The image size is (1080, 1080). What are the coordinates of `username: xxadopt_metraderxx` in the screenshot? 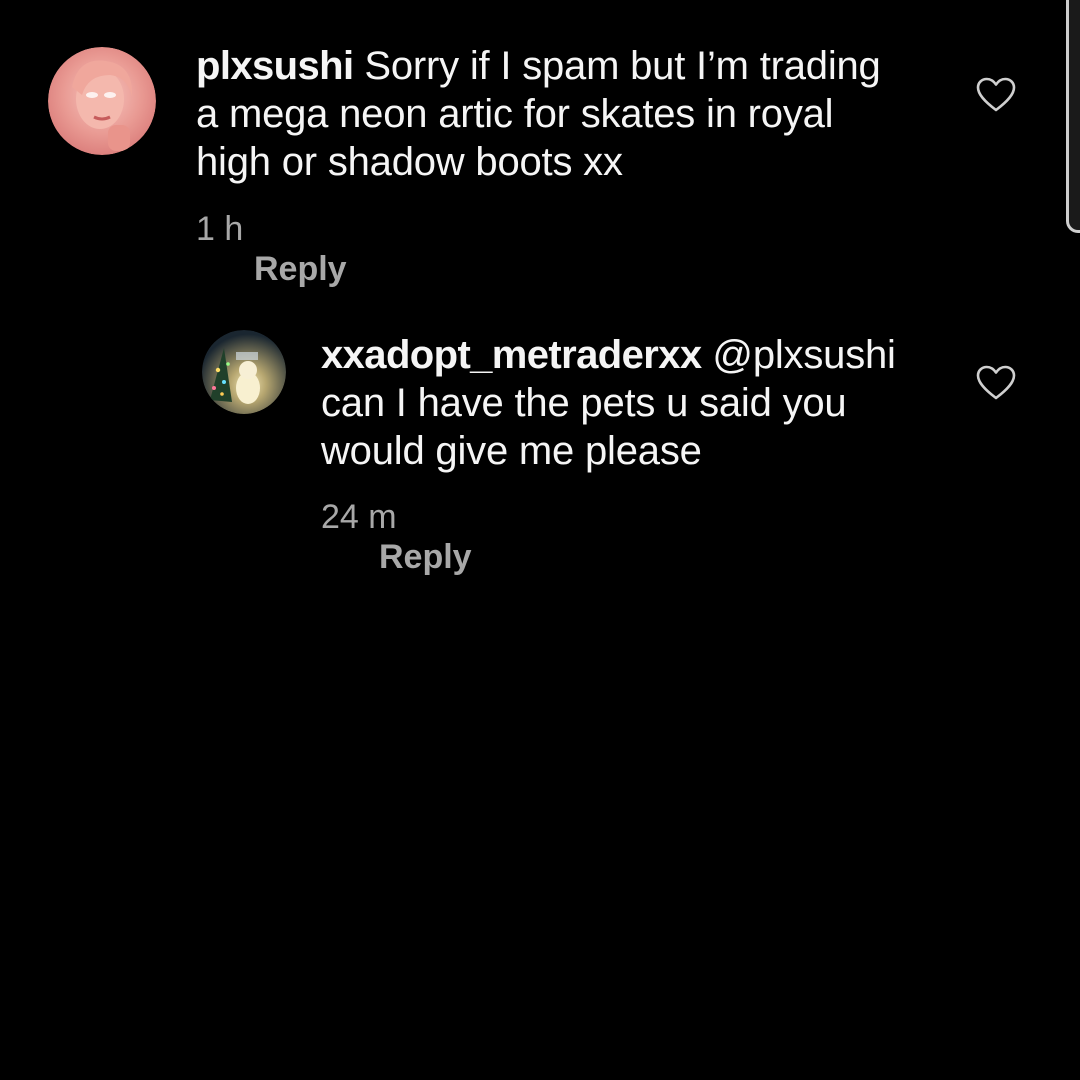 It's located at (511, 355).